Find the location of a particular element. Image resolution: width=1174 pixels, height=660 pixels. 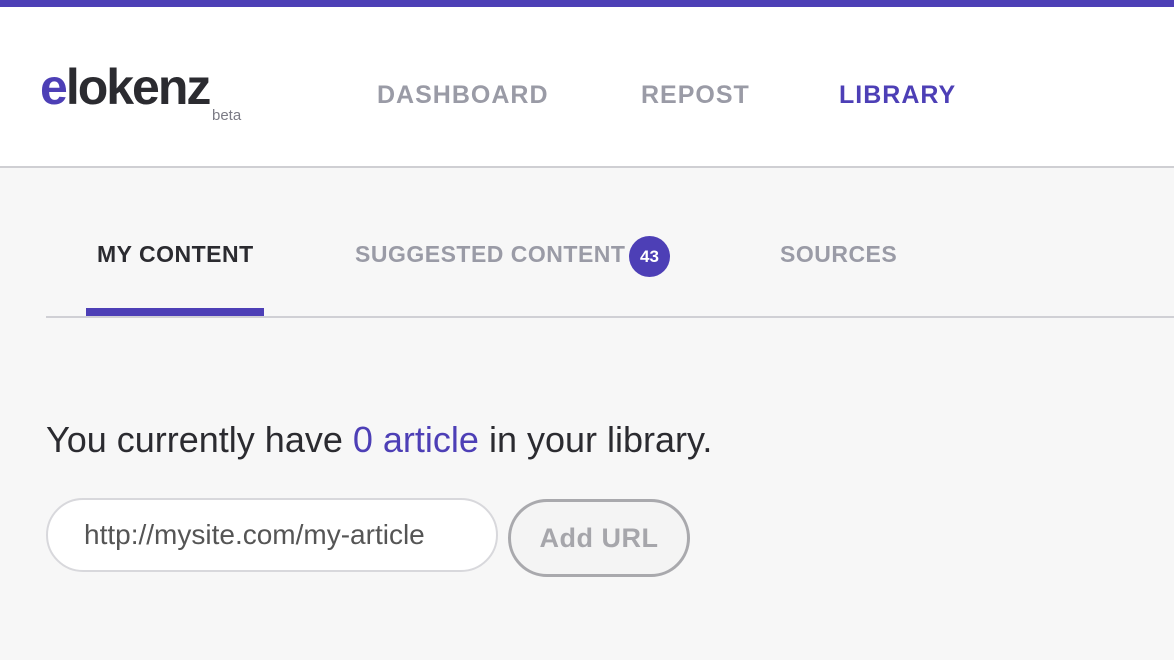

suggested-count-badge: 43 is located at coordinates (649, 256).